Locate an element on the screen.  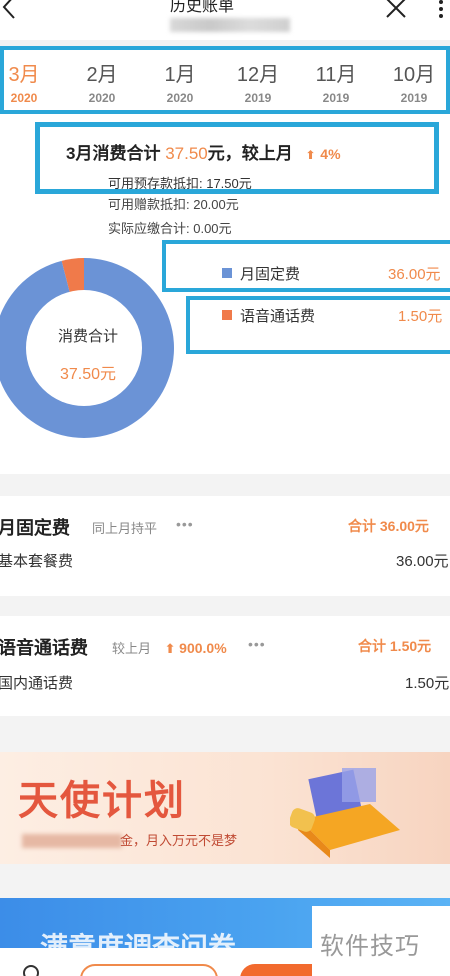
chevron-left-icon is located at coordinates (8, 9).